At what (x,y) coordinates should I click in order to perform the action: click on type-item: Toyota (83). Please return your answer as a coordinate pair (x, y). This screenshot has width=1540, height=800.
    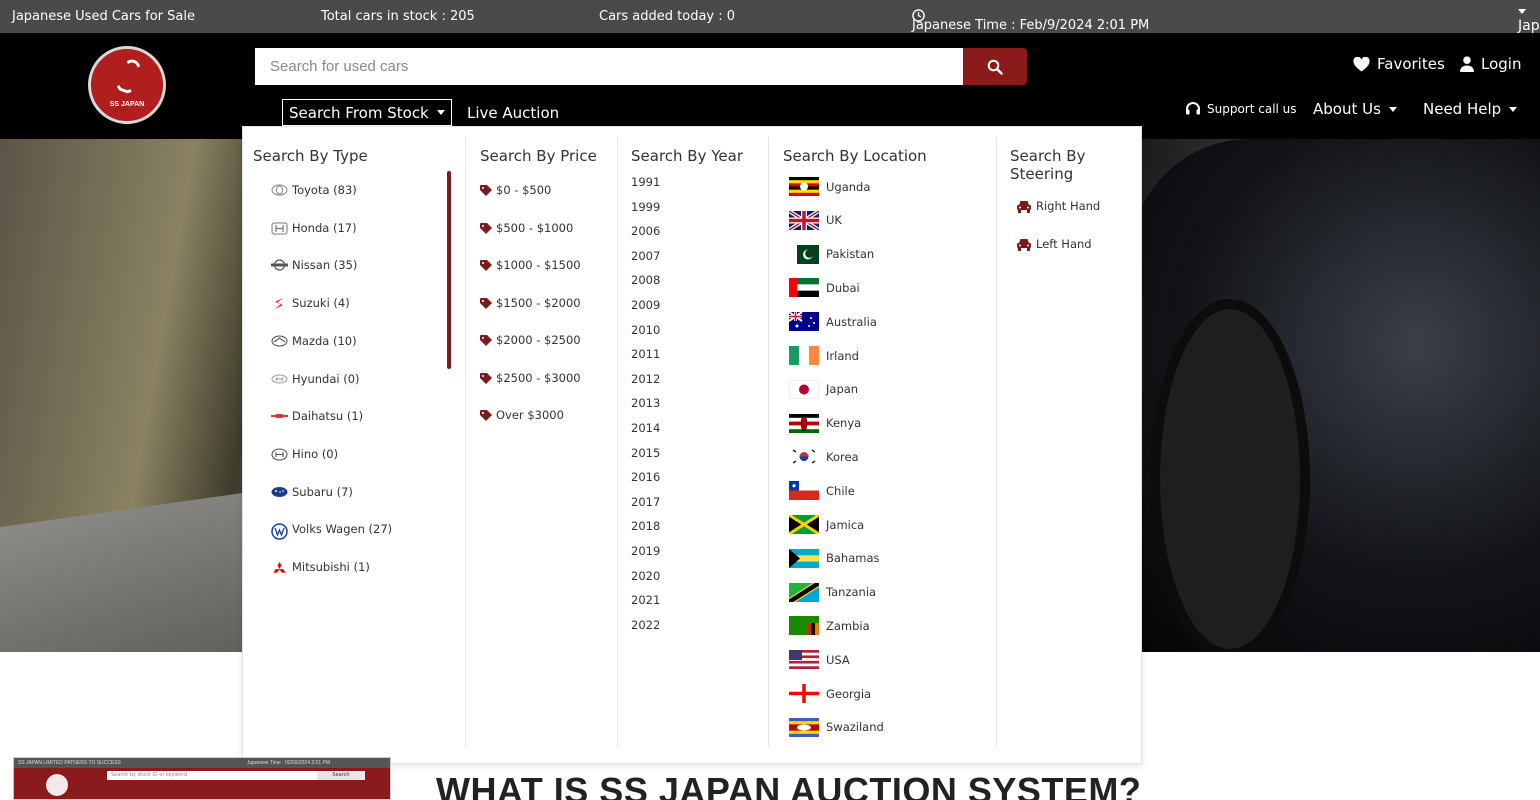
    Looking at the image, I should click on (314, 190).